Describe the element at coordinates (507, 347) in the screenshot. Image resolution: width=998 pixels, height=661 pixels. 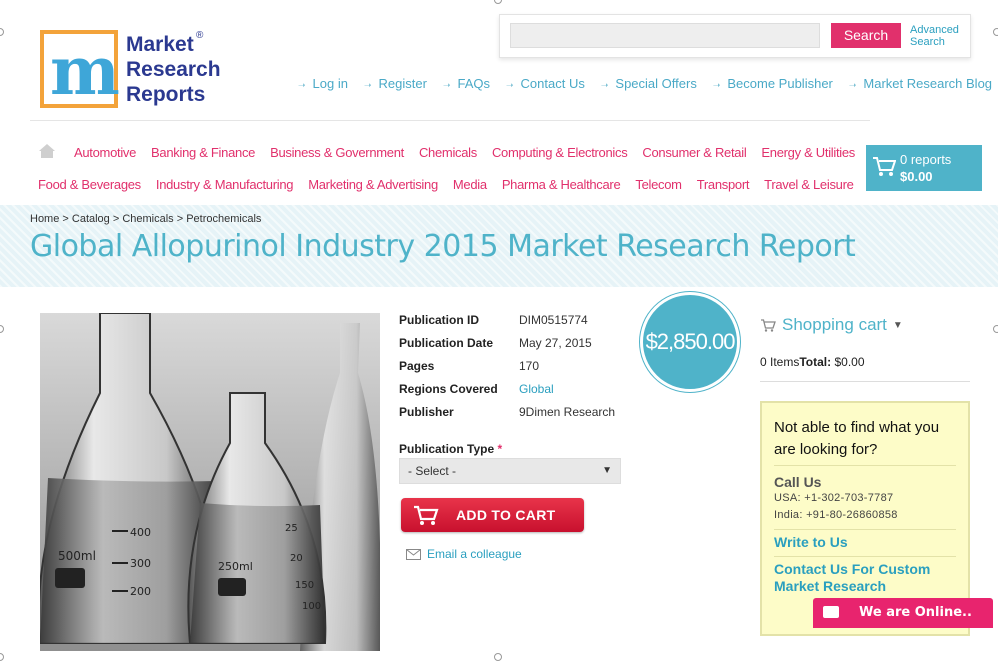
I see `detail-row-publication-date: Publication Date May 27, 2015` at that location.